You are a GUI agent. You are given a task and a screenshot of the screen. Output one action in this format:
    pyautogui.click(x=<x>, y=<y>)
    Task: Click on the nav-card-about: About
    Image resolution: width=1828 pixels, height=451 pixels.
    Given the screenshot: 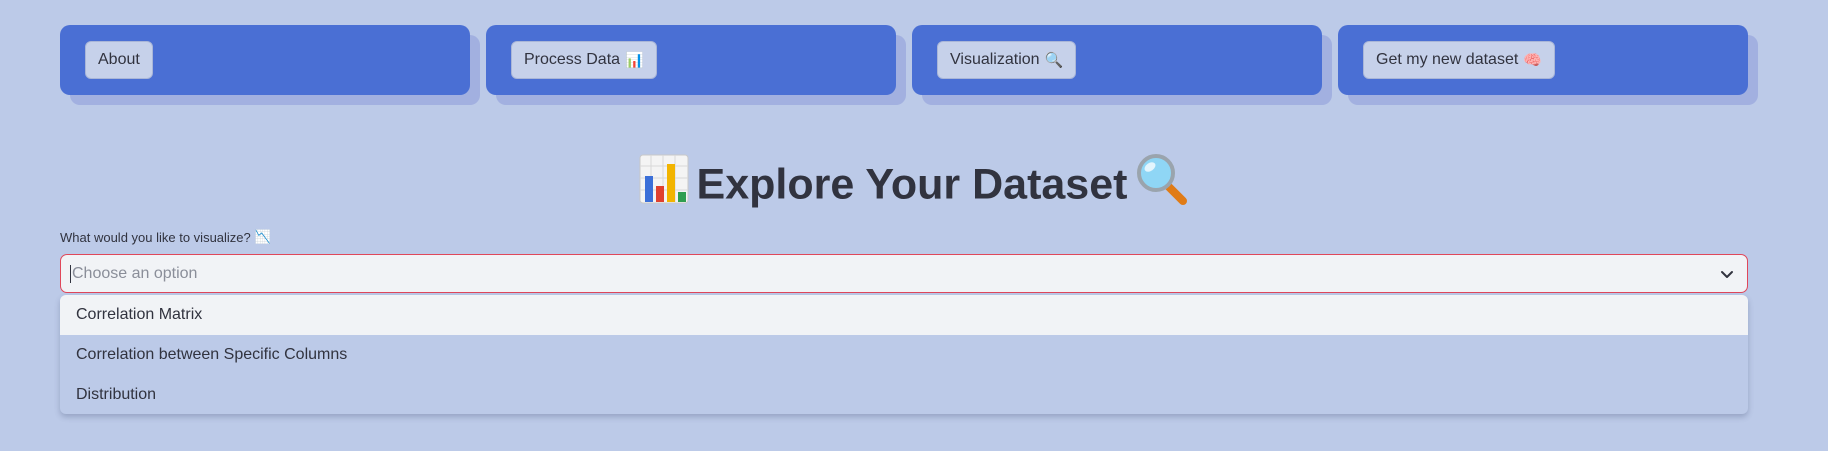 What is the action you would take?
    pyautogui.click(x=265, y=60)
    